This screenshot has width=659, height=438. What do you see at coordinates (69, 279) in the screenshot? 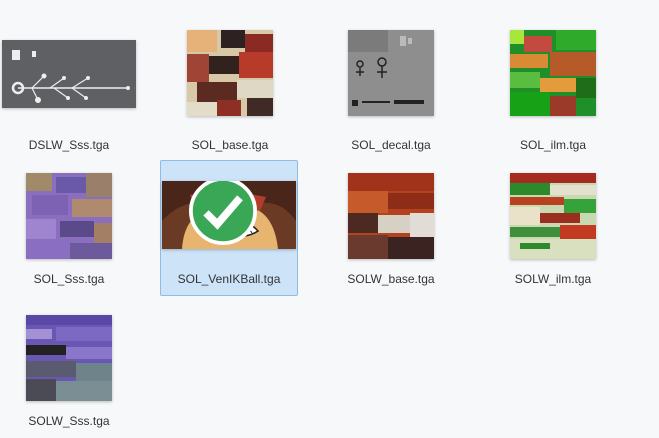
I see `file-name-label: SOL_Sss.tga` at bounding box center [69, 279].